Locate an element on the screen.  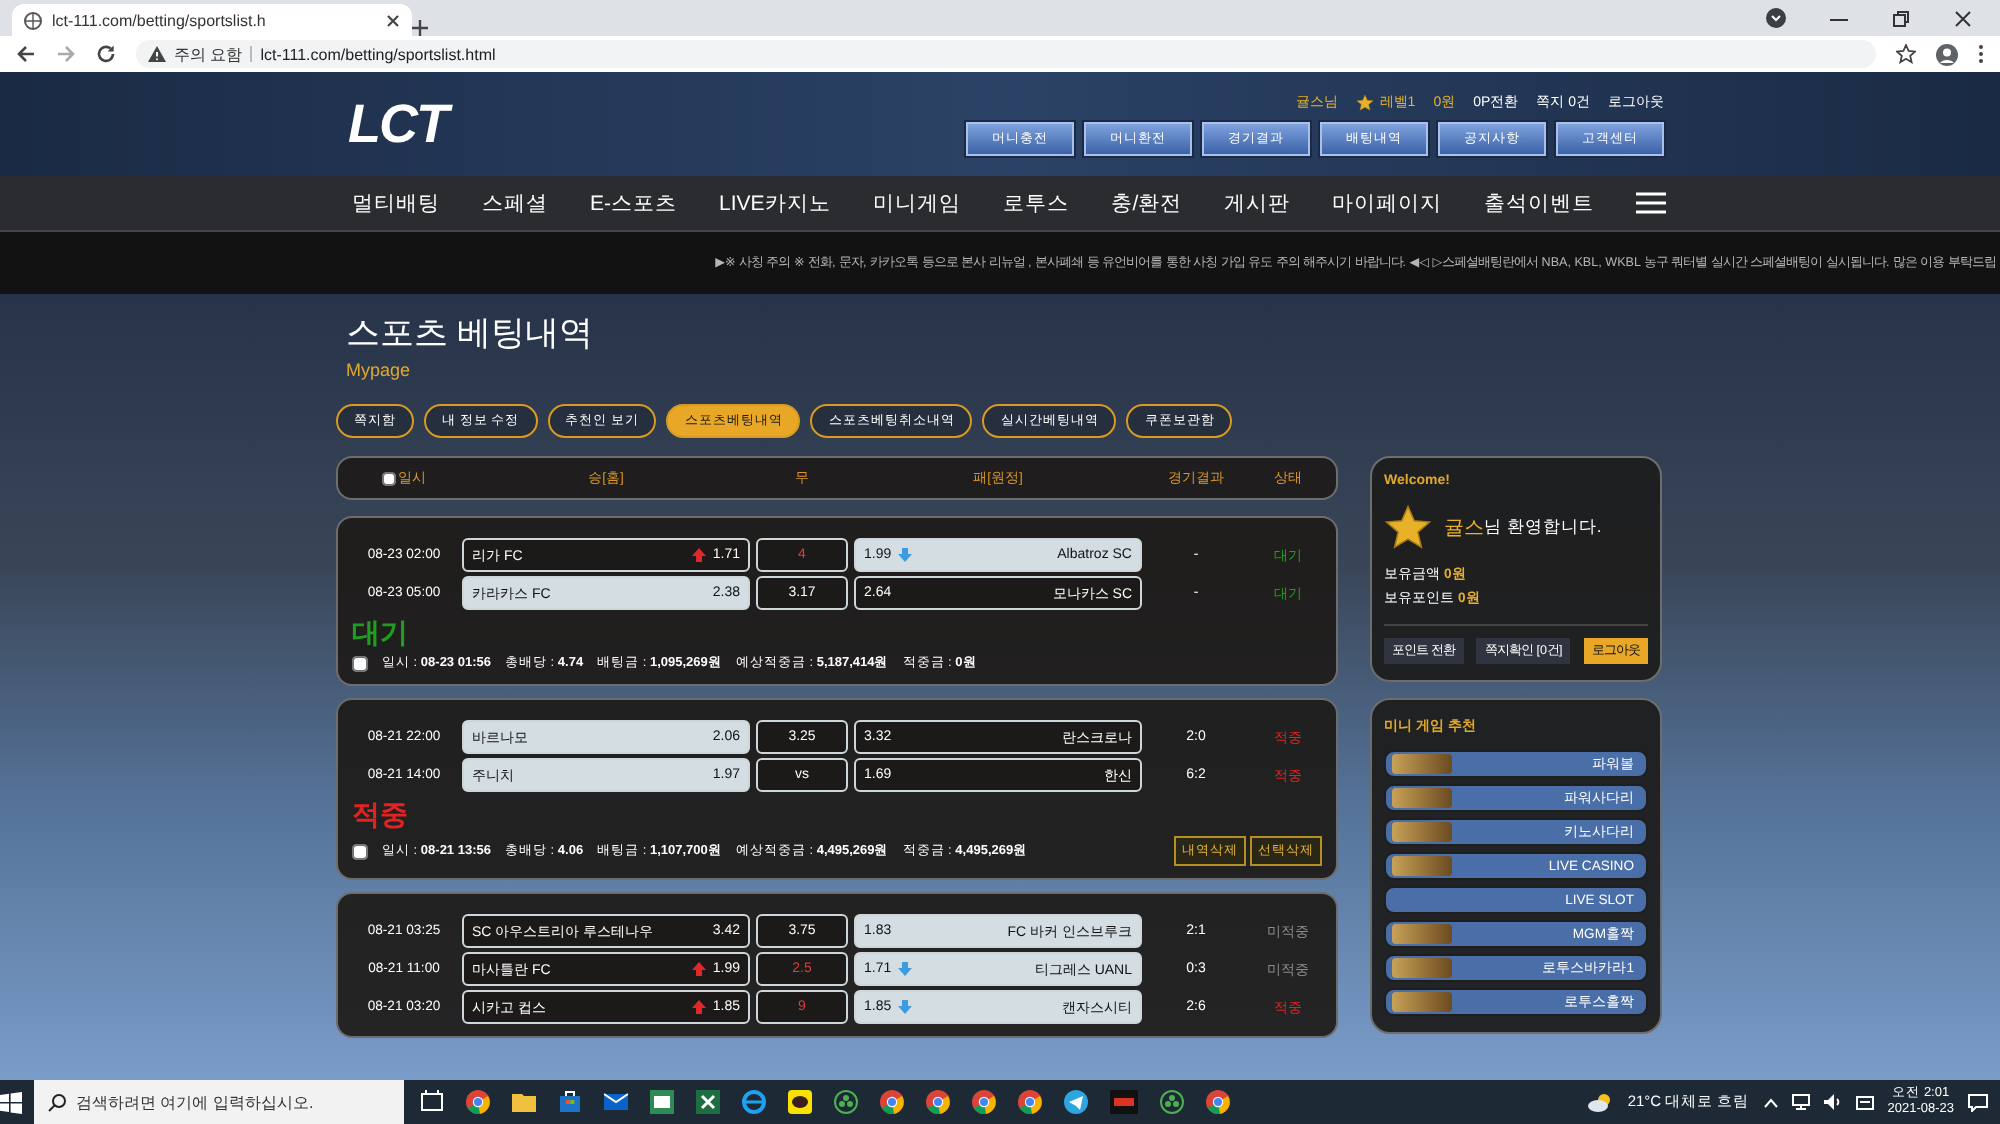
folder-icon is located at coordinates (524, 1102).